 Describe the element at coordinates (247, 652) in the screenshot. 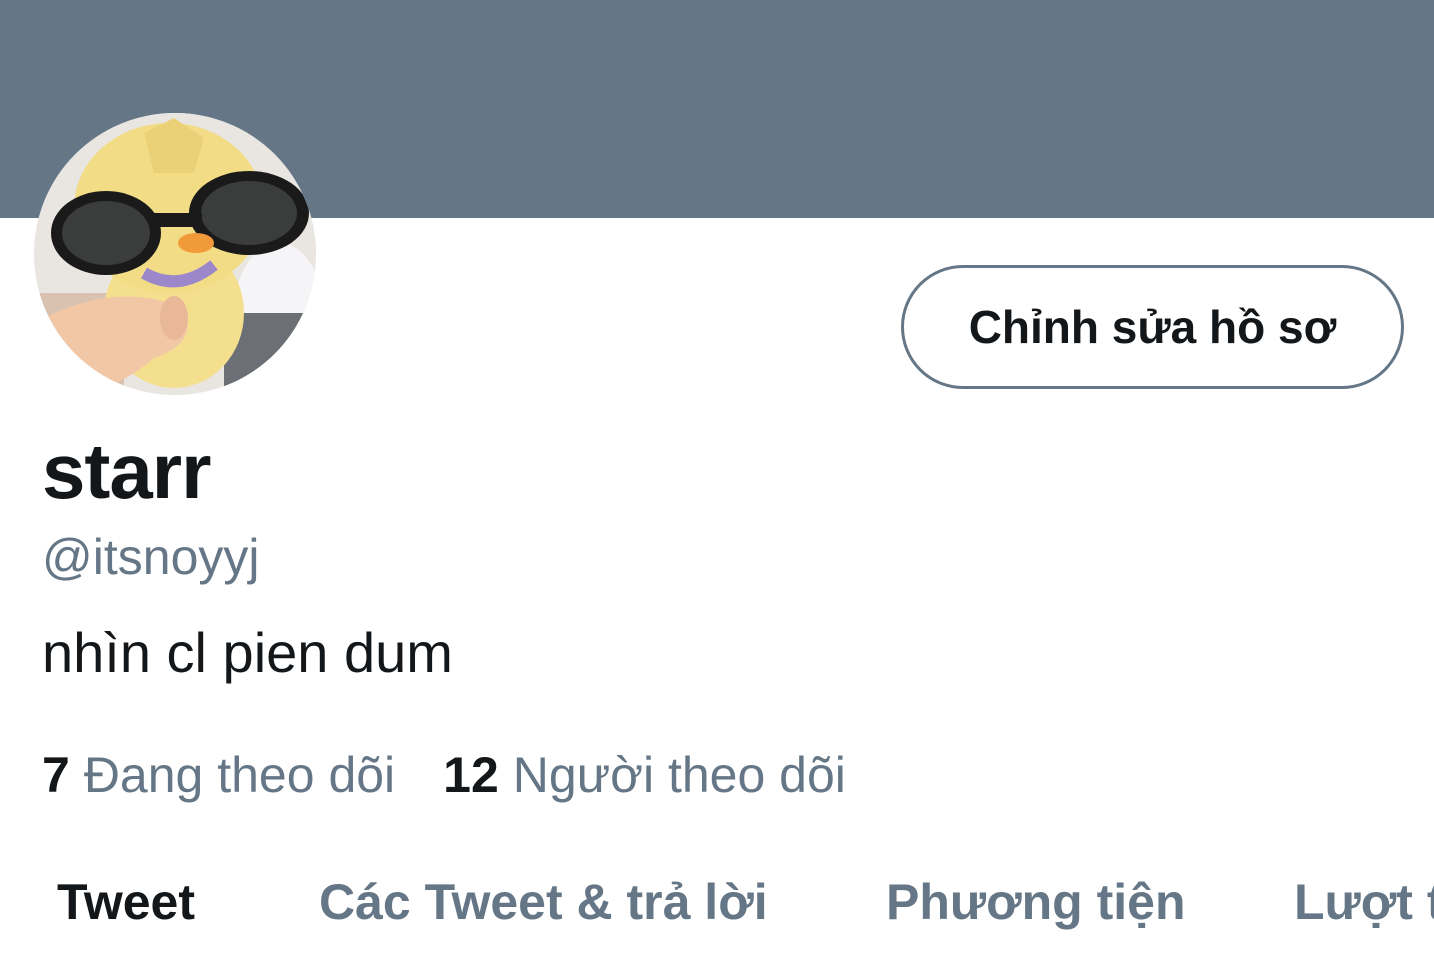

I see `profile-bio: nhìn cl pien dum` at that location.